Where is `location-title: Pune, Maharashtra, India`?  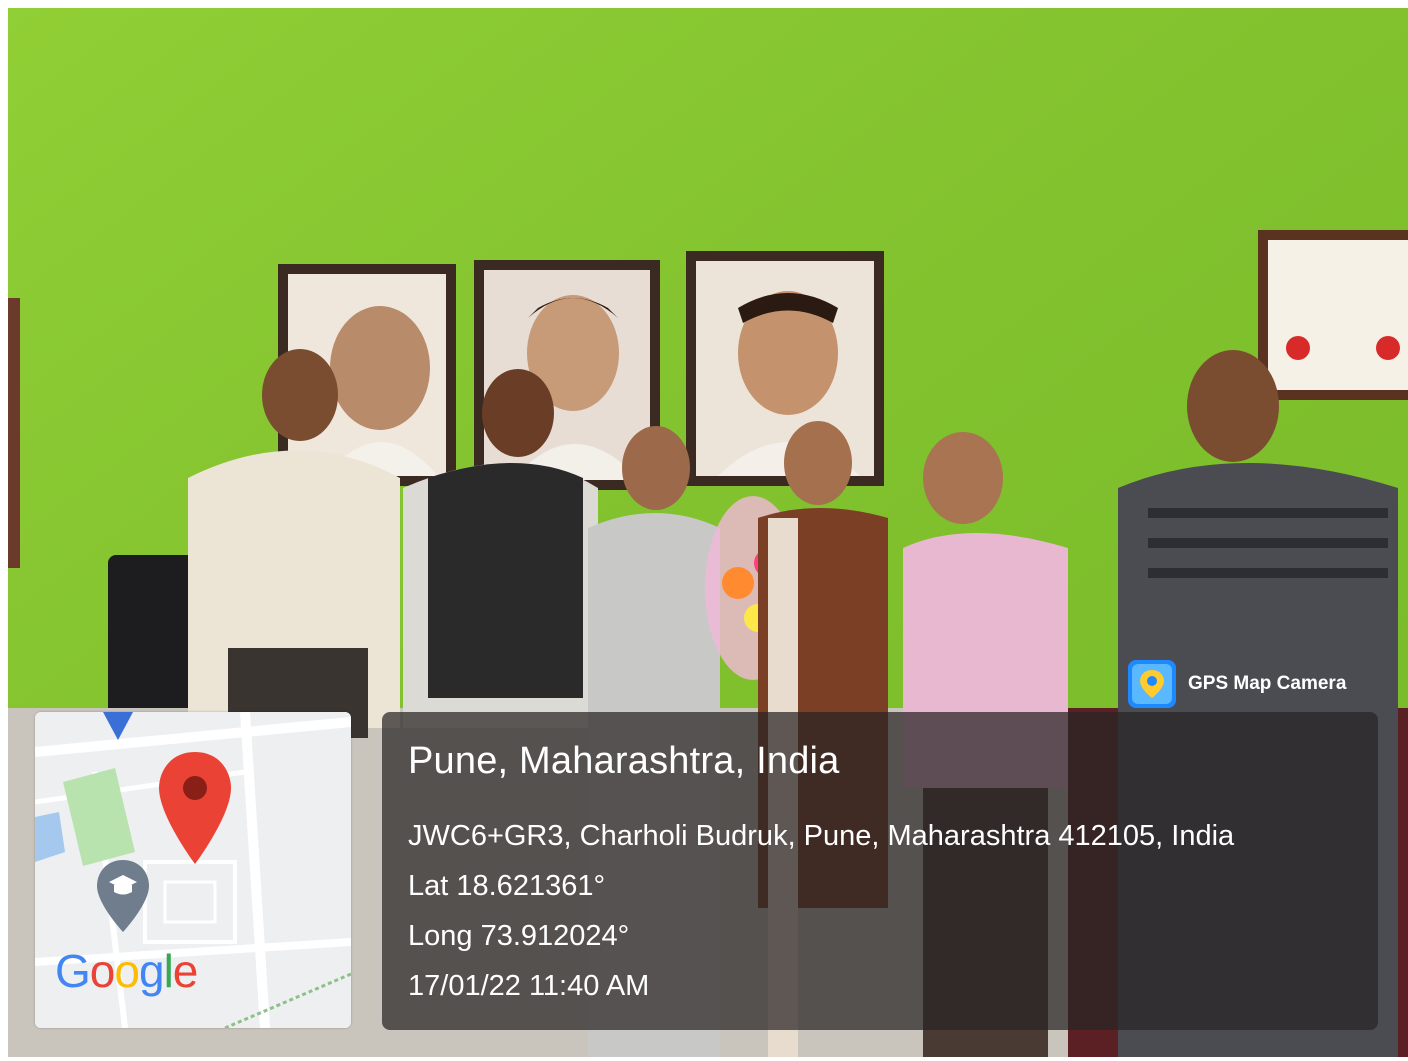
location-title: Pune, Maharashtra, India is located at coordinates (624, 761).